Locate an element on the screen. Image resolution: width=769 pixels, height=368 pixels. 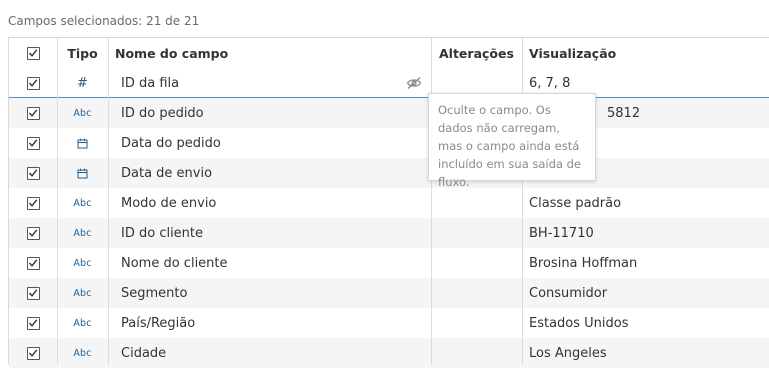
table-row: Abc País/Região Estados Unidos is located at coordinates (389, 323).